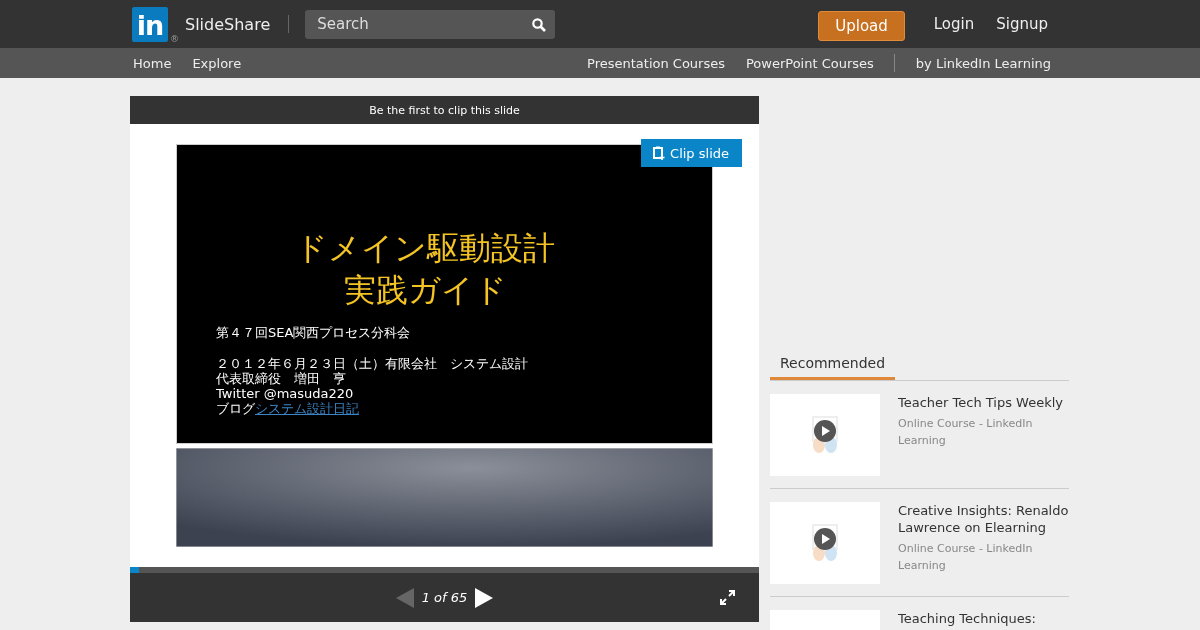  Describe the element at coordinates (174, 39) in the screenshot. I see `registered-mark: ®` at that location.